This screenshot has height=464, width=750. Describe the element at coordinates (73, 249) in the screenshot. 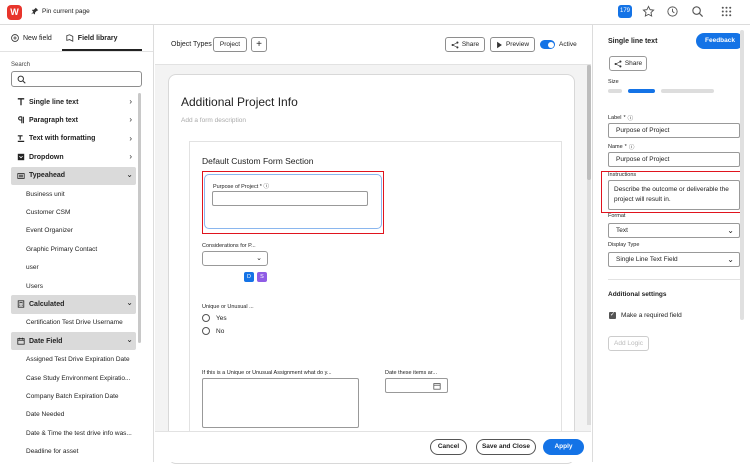

I see `library-field-item: Graphic Primary Contact` at that location.